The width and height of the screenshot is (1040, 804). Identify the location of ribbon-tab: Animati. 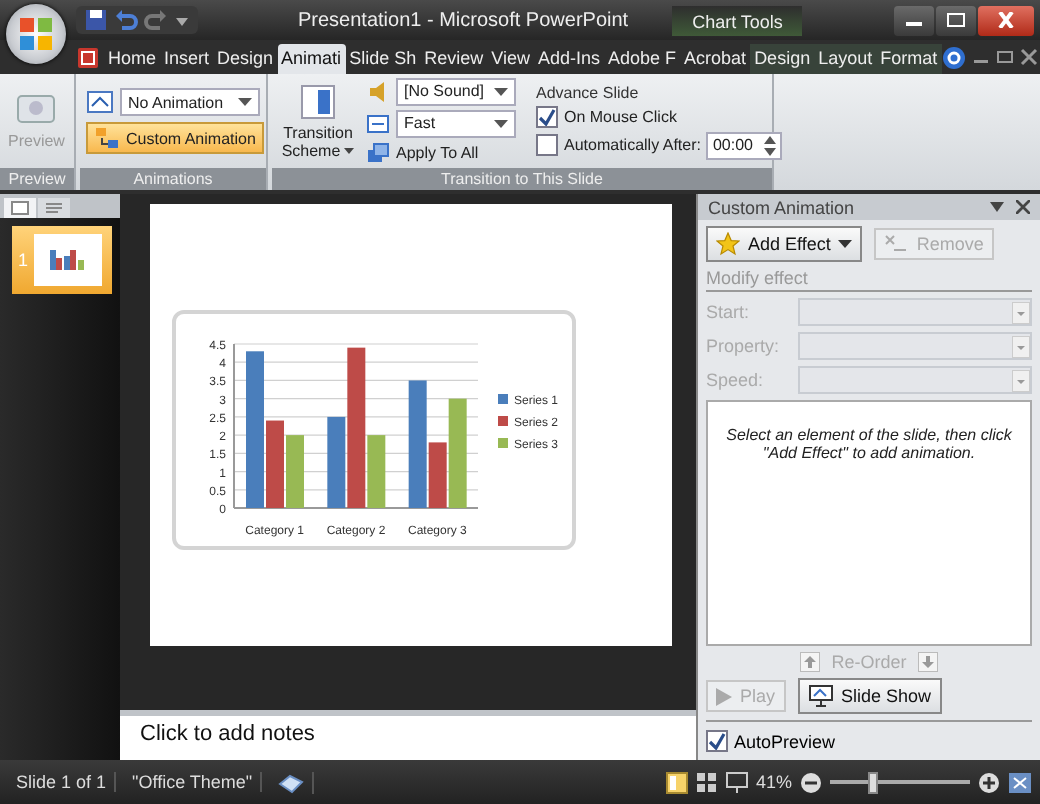
(311, 59).